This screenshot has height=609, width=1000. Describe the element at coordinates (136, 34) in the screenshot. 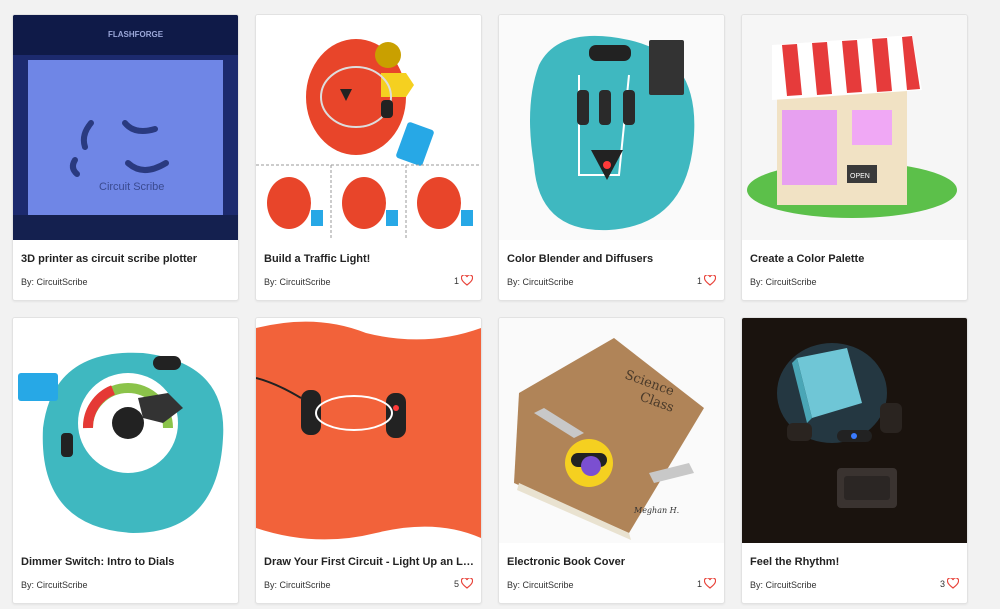

I see `printer-brand-text: FLASHFORGE` at that location.